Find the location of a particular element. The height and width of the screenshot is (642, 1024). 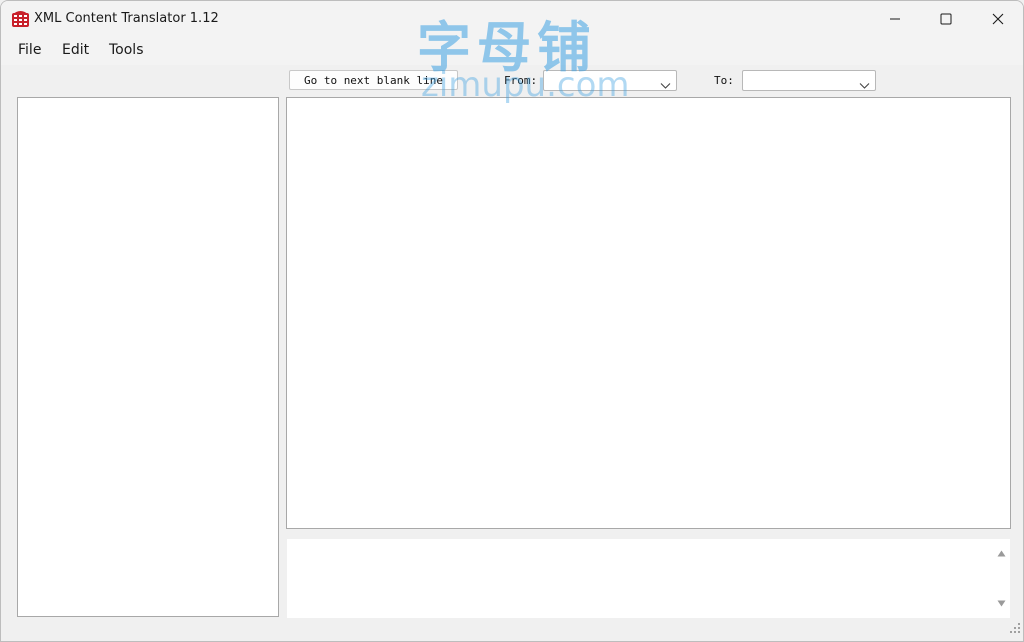

maximize-icon is located at coordinates (946, 19).